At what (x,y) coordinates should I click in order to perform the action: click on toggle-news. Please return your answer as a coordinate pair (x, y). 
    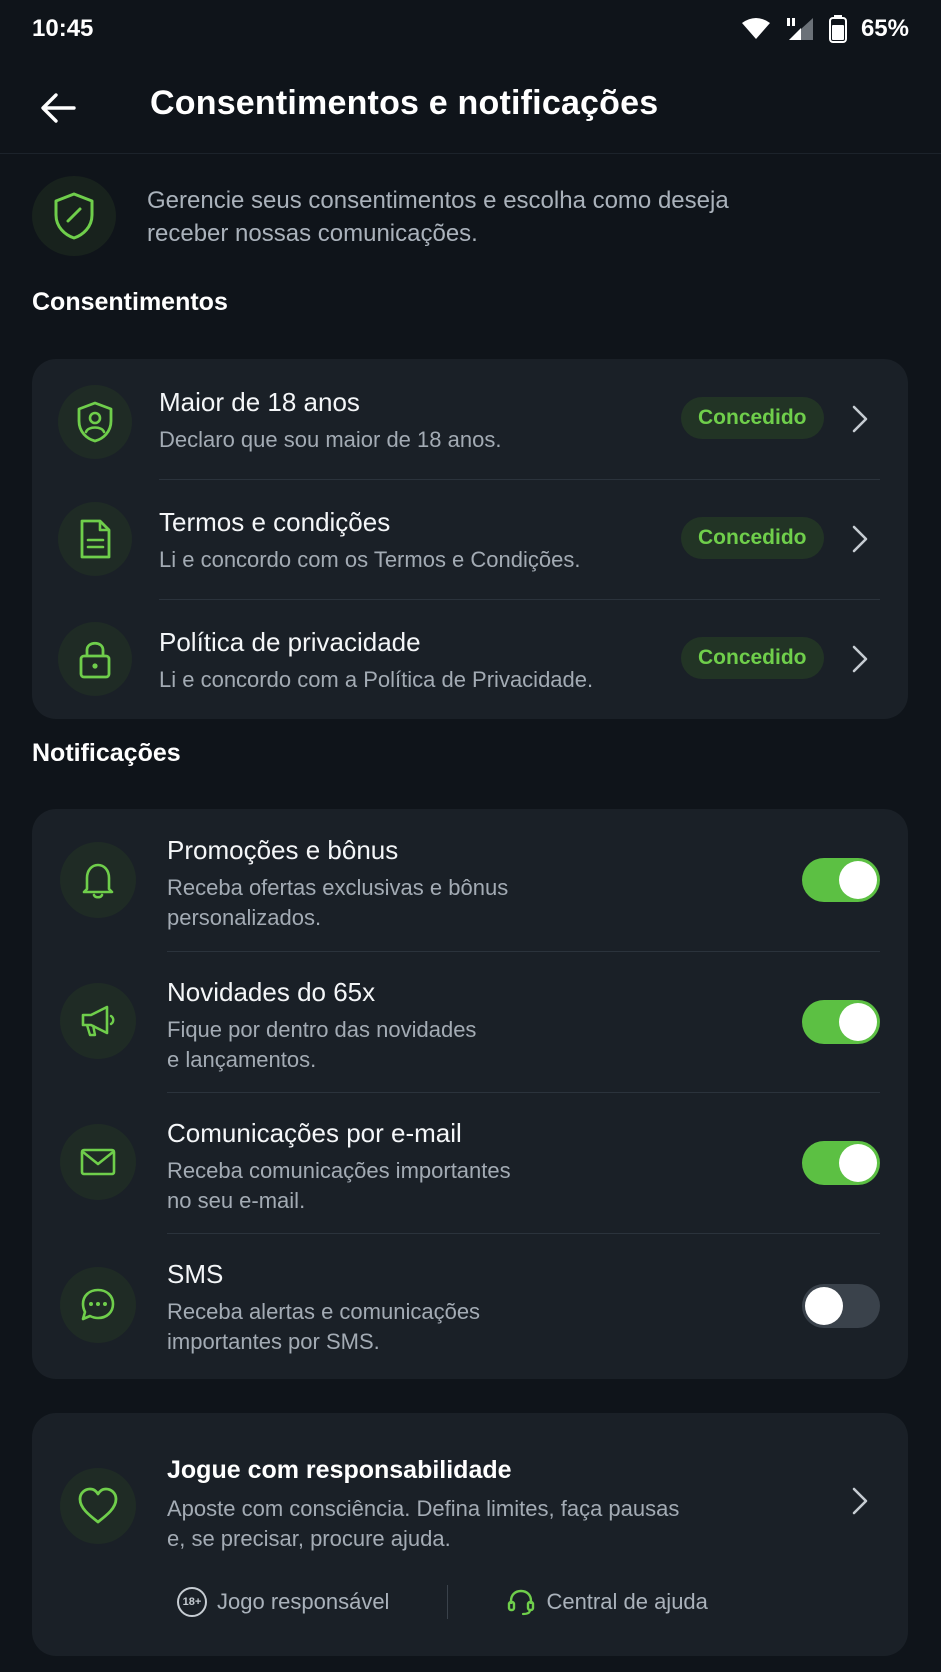
    Looking at the image, I should click on (841, 1022).